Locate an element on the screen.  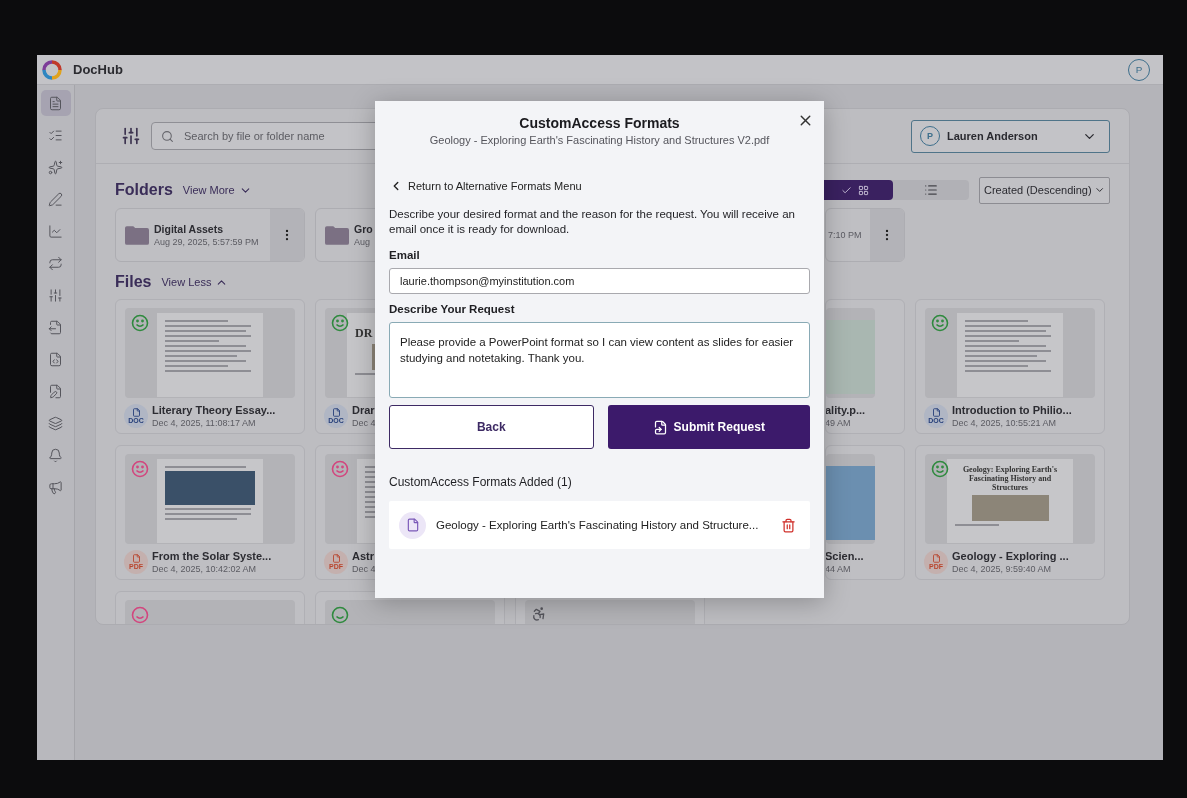
delete-button is located at coordinates (788, 525).